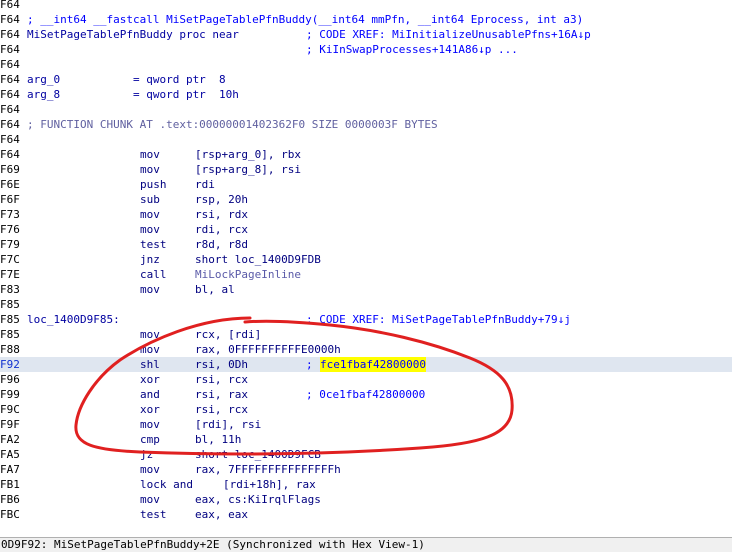  I want to click on operands: rax, 0FFFFFFFFFFE0000h, so click(268, 349).